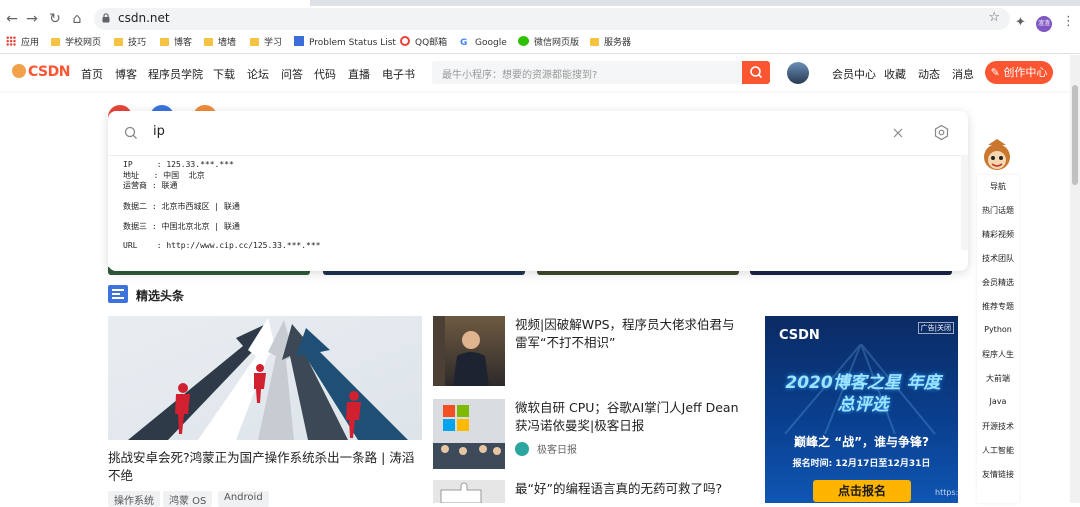 This screenshot has width=1080, height=507. What do you see at coordinates (22, 43) in the screenshot?
I see `bookmark-apps: 应用` at bounding box center [22, 43].